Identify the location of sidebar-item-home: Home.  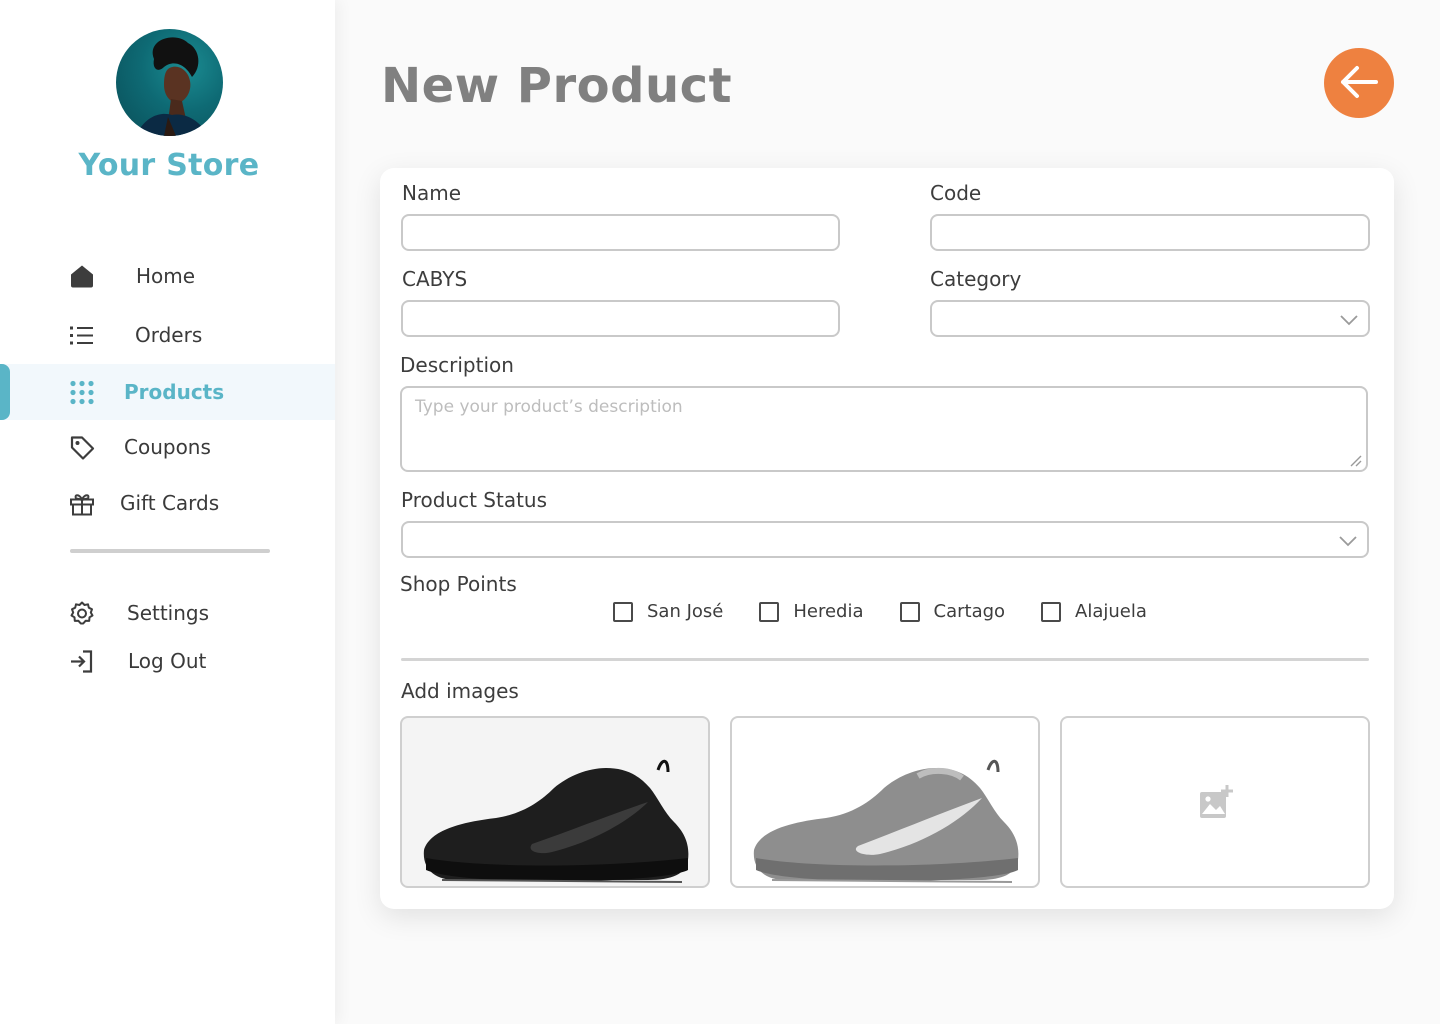
(167, 276).